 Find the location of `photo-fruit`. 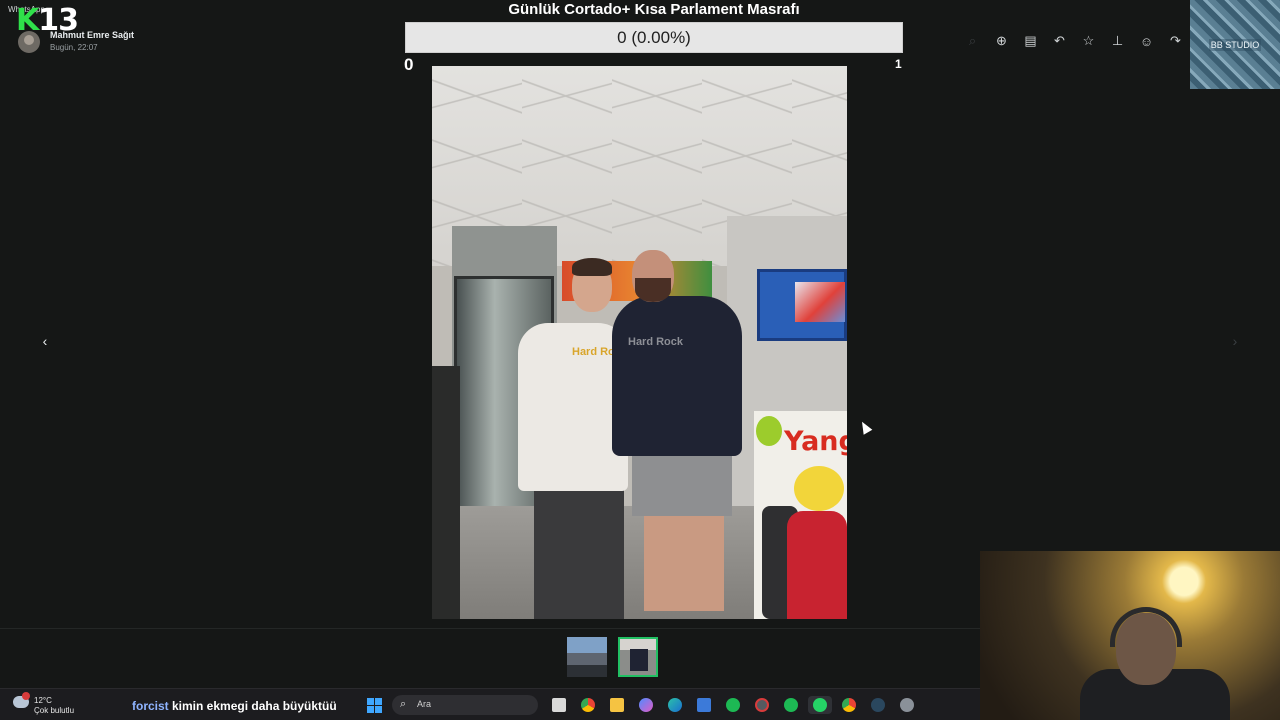

photo-fruit is located at coordinates (769, 431).